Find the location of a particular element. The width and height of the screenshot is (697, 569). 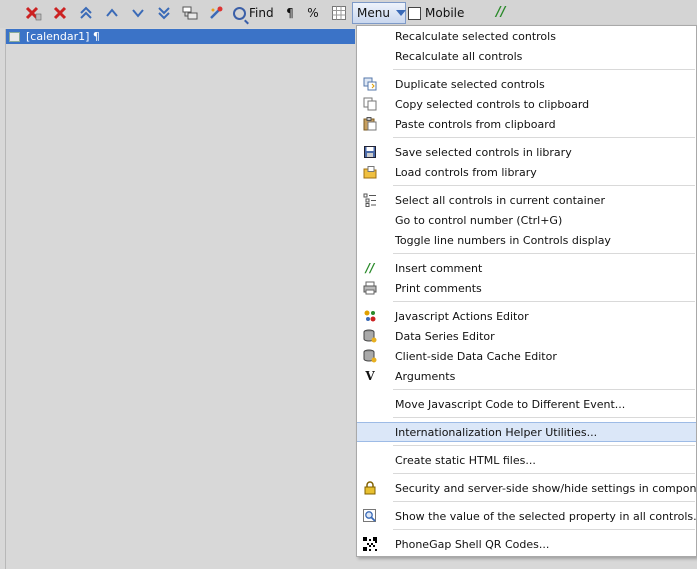

pilcrow-button: ¶ is located at coordinates (290, 13).